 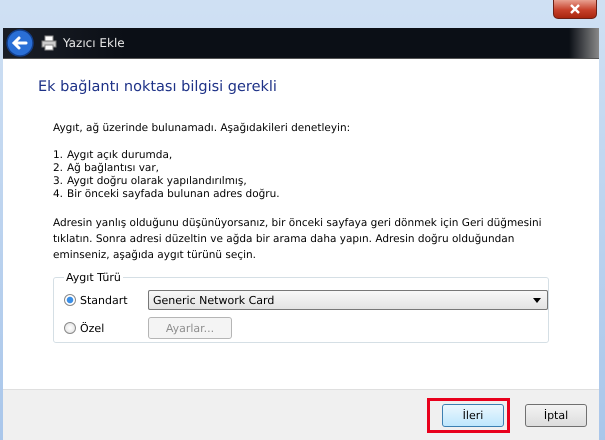 What do you see at coordinates (537, 300) in the screenshot?
I see `dropdown-caret-icon` at bounding box center [537, 300].